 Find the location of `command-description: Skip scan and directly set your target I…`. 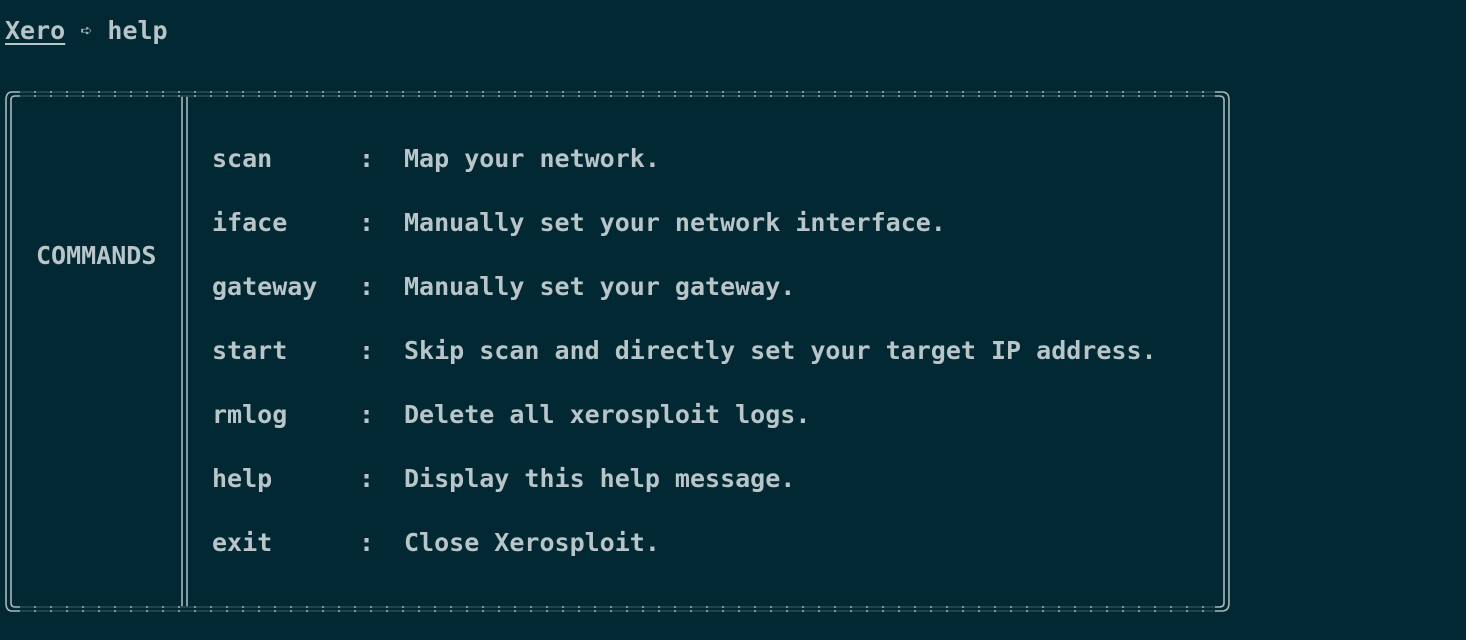

command-description: Skip scan and directly set your target I… is located at coordinates (780, 350).